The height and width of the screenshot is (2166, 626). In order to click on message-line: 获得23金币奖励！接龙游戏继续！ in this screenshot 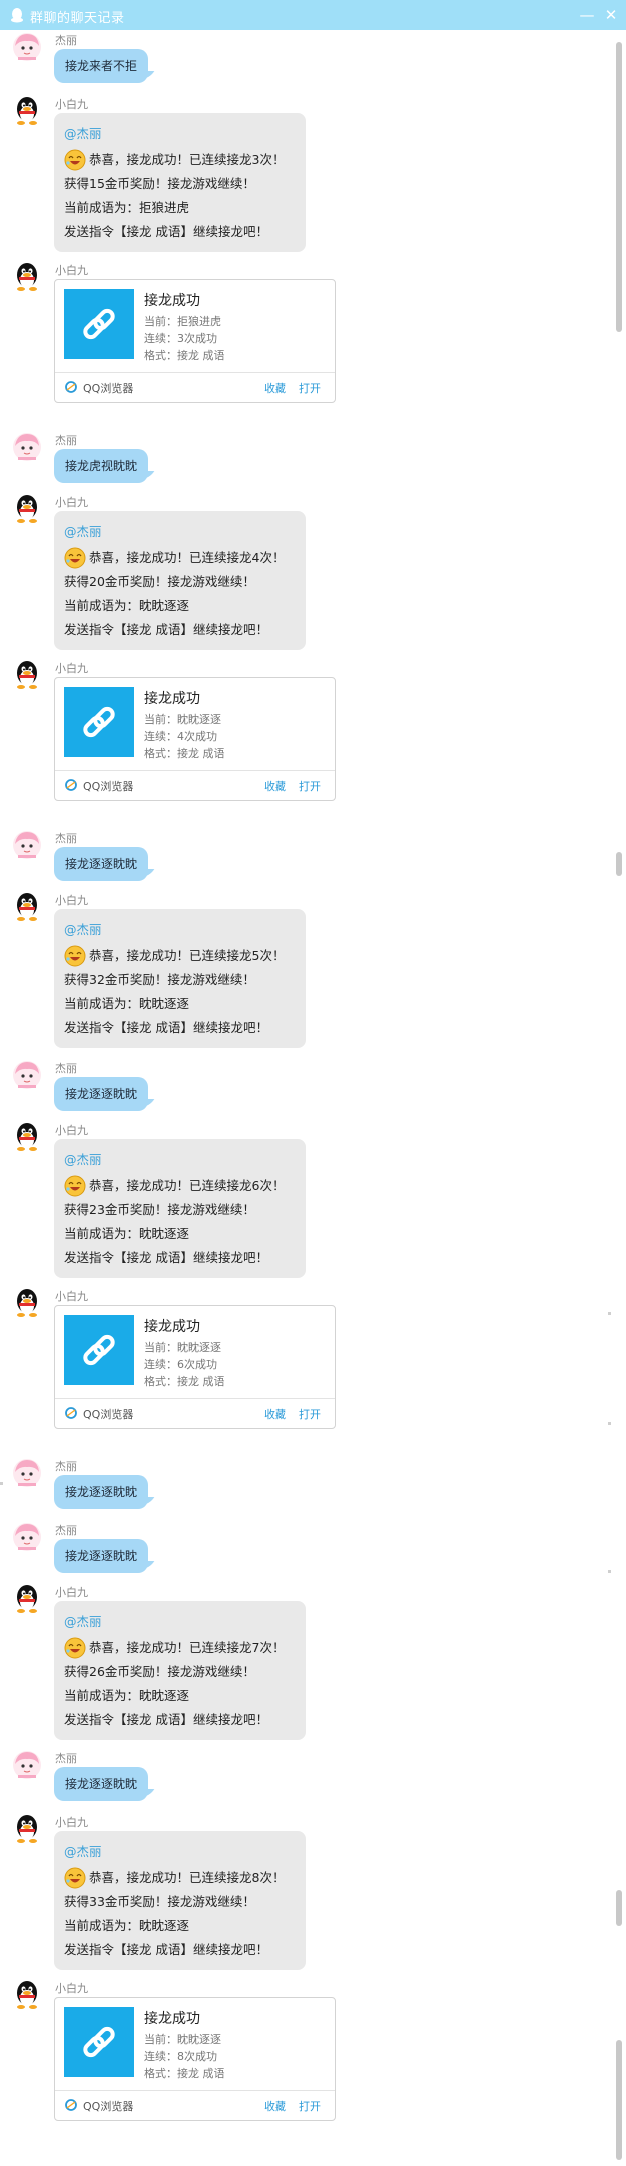, I will do `click(159, 1209)`.